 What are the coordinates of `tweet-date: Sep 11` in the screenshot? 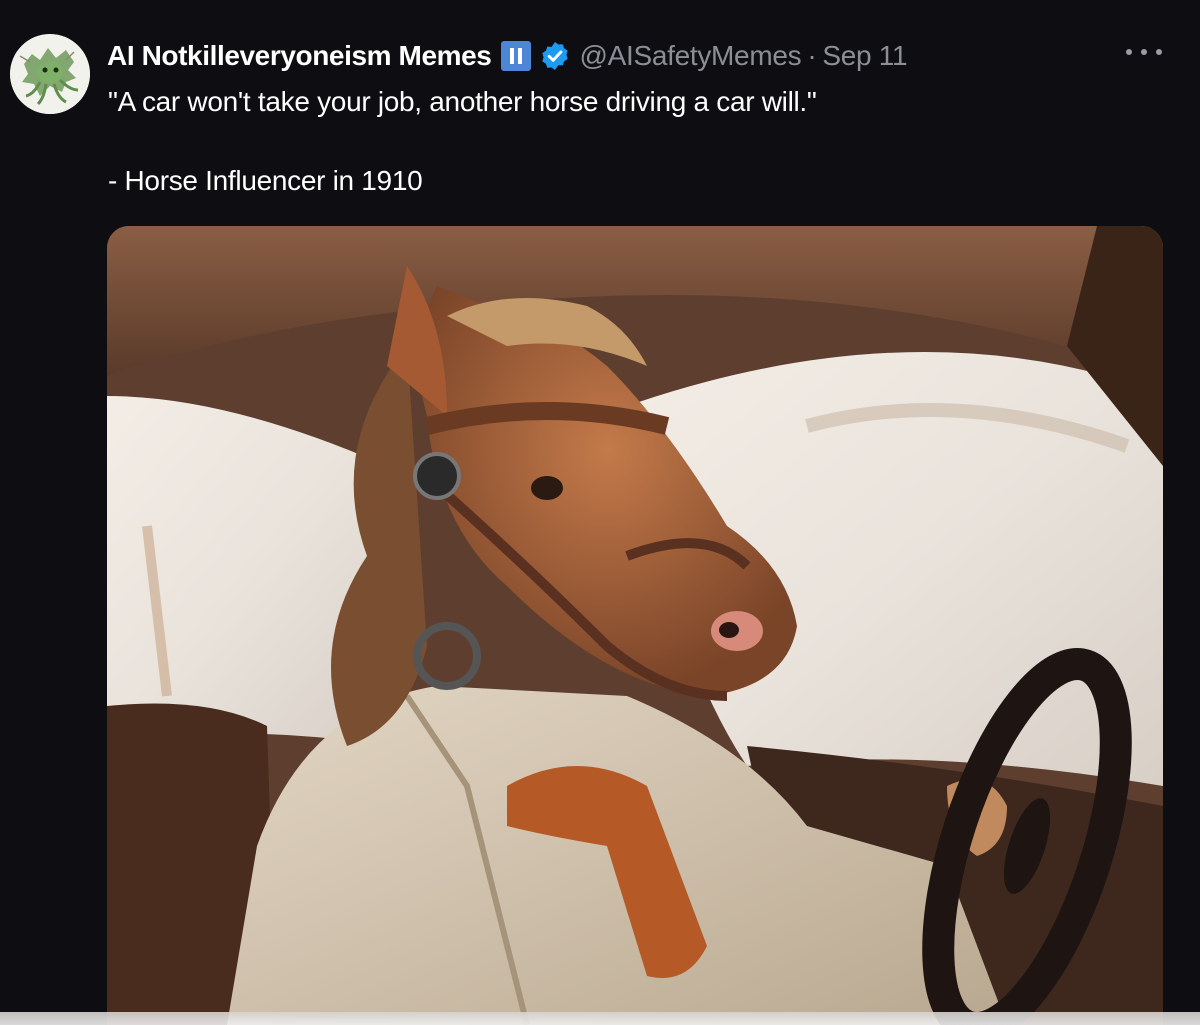 It's located at (864, 56).